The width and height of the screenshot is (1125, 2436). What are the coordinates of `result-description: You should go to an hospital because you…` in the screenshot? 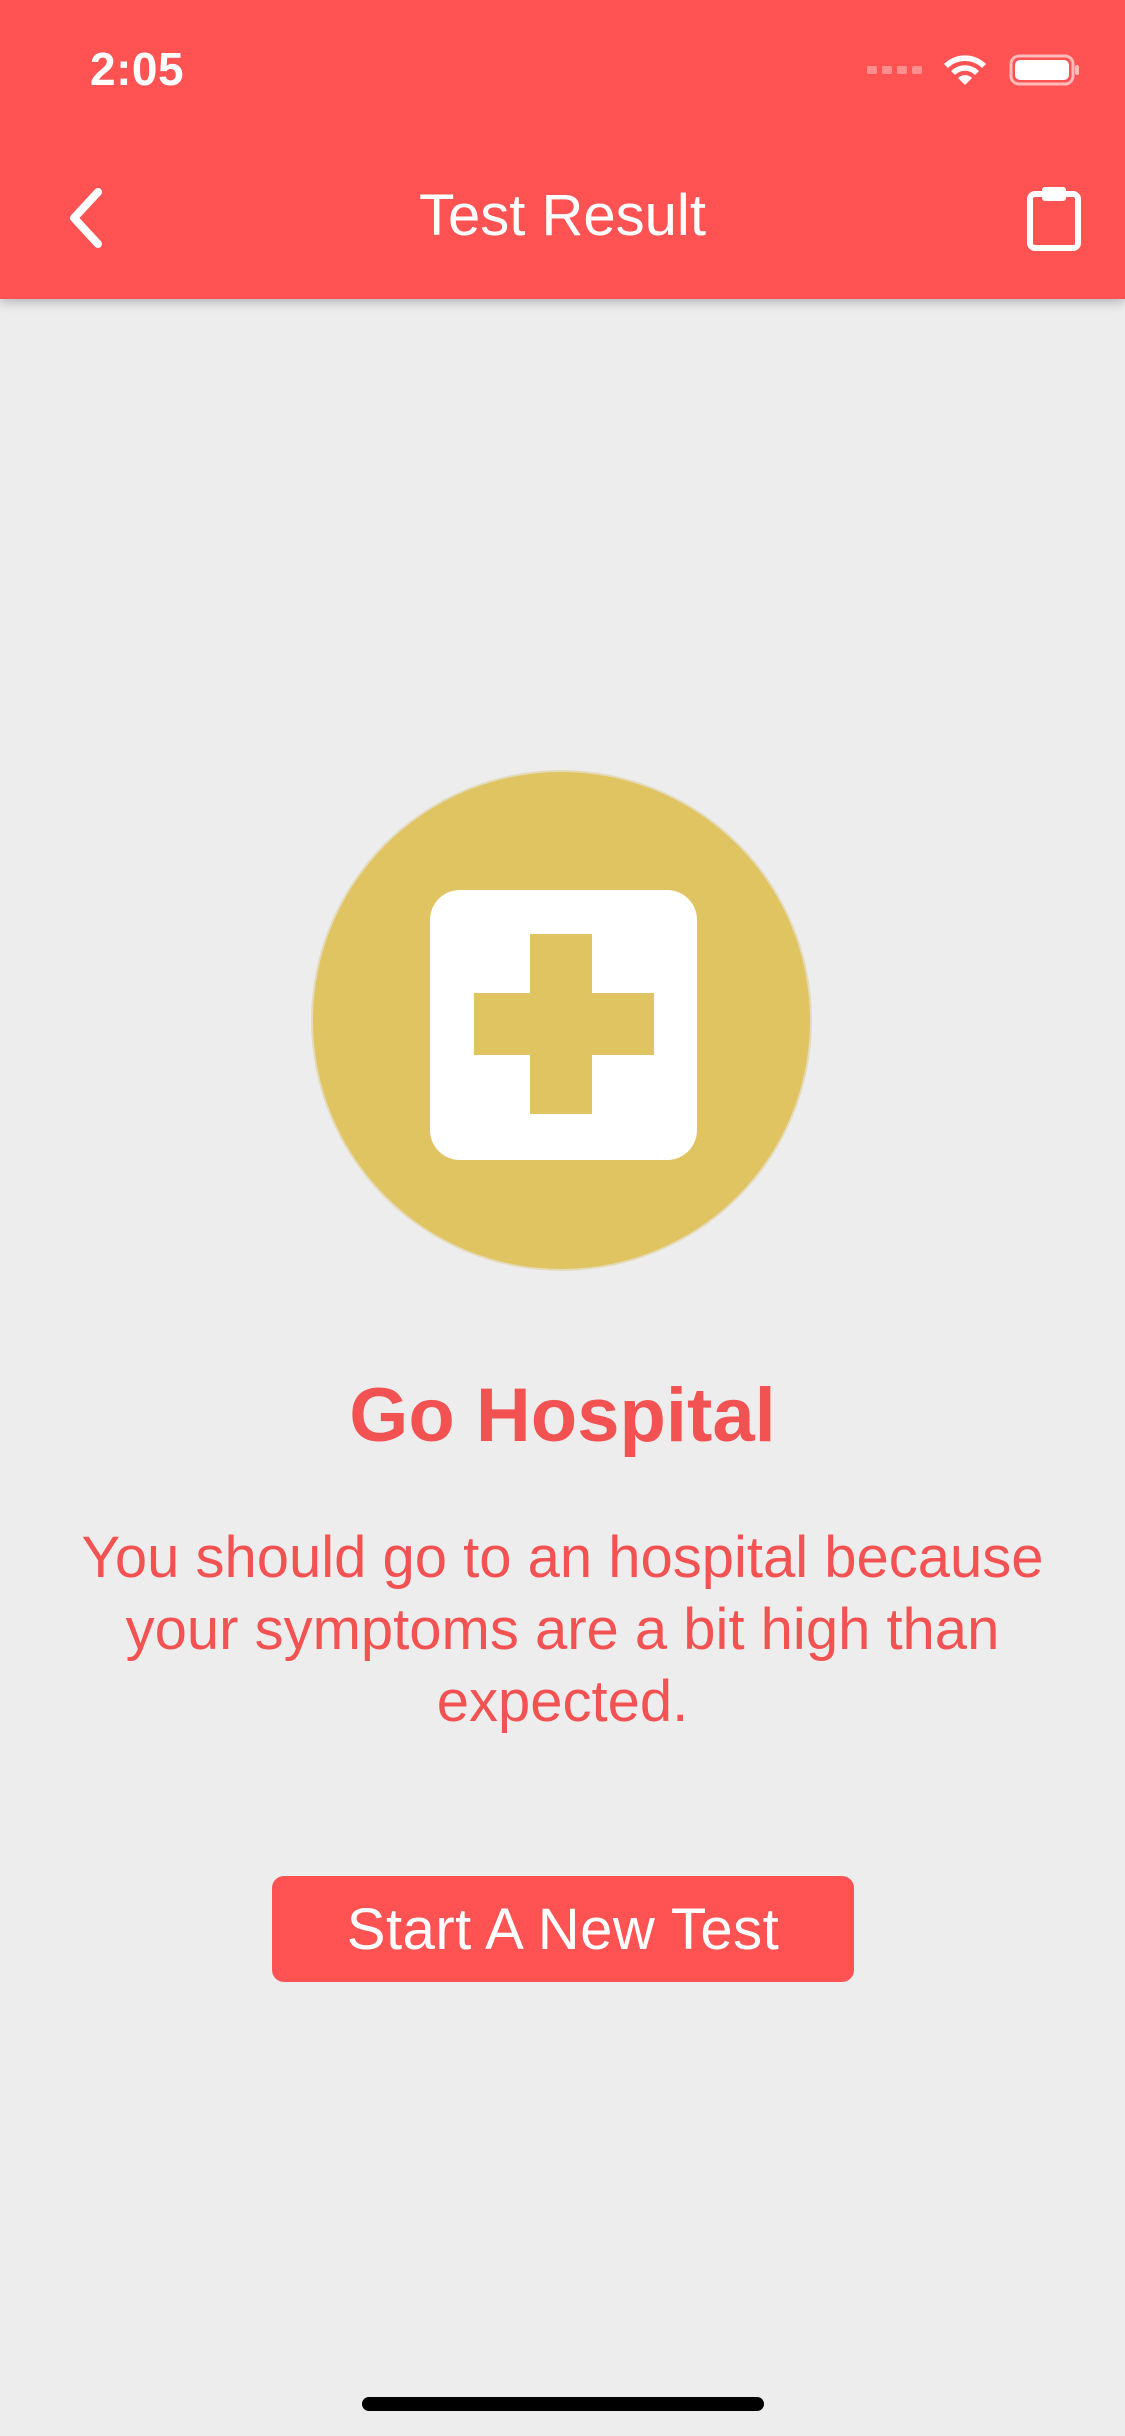 It's located at (562, 1629).